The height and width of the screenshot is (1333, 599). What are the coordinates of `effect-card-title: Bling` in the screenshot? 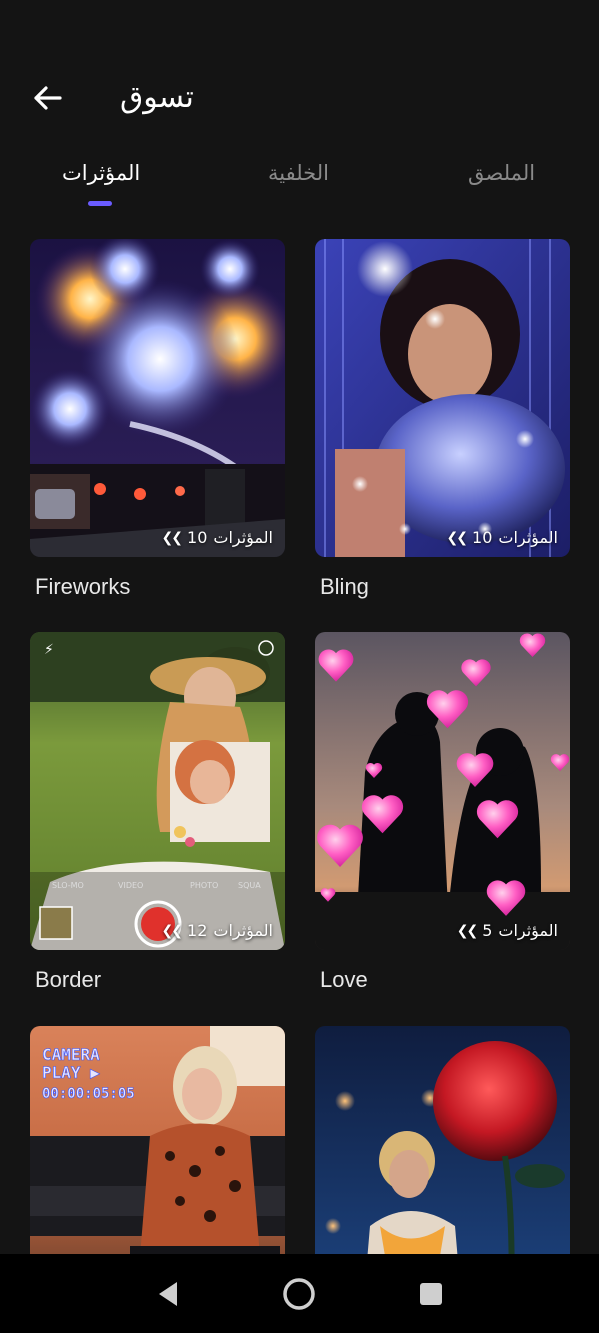 It's located at (344, 586).